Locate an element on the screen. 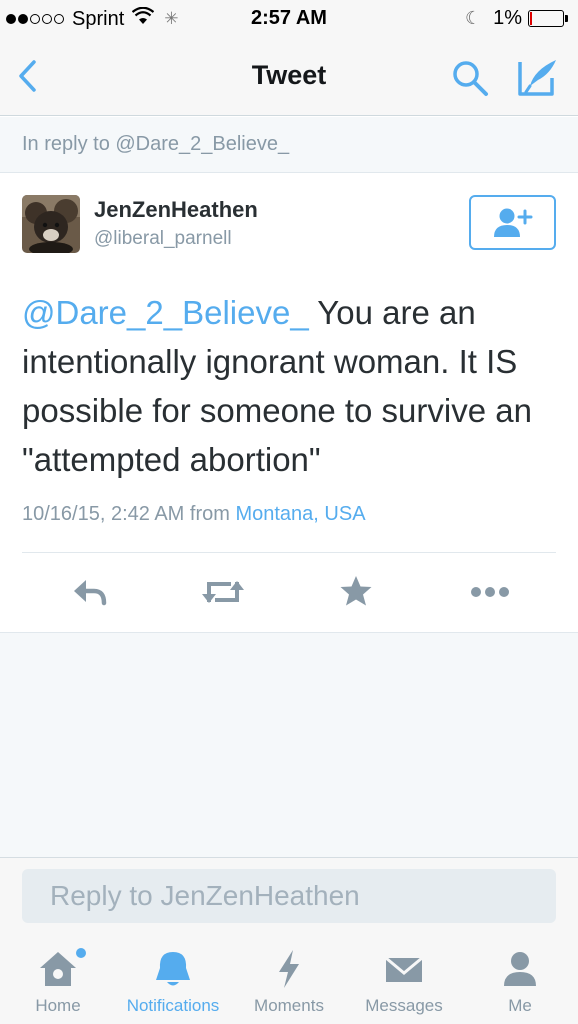 The image size is (578, 1024). battery-percent: 1% is located at coordinates (507, 18).